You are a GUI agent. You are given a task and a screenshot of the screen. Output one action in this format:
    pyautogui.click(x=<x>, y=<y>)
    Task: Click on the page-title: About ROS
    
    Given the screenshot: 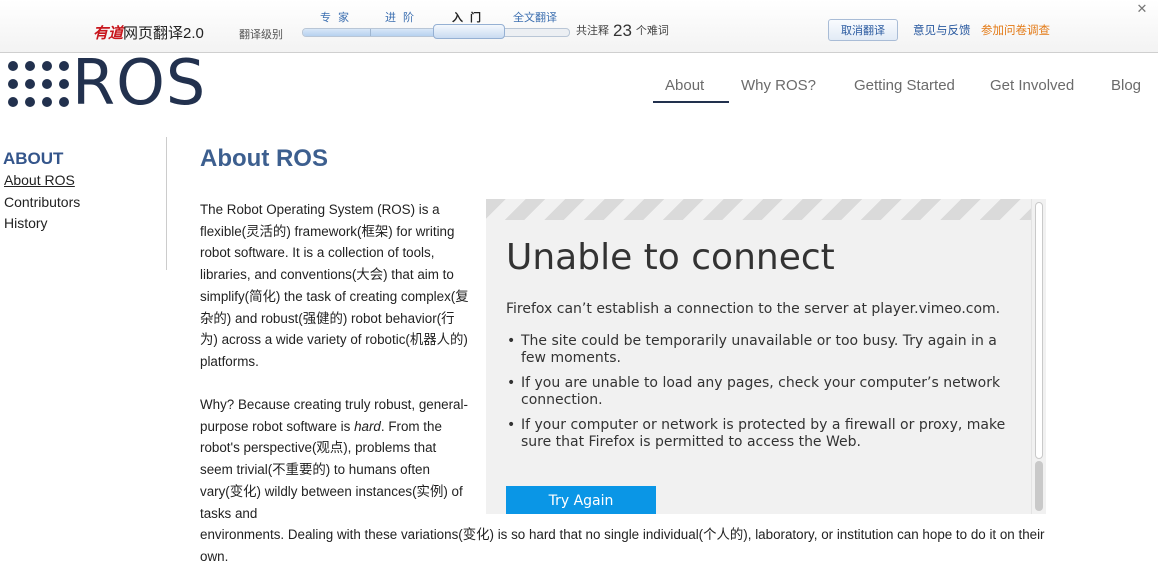 What is the action you would take?
    pyautogui.click(x=264, y=158)
    